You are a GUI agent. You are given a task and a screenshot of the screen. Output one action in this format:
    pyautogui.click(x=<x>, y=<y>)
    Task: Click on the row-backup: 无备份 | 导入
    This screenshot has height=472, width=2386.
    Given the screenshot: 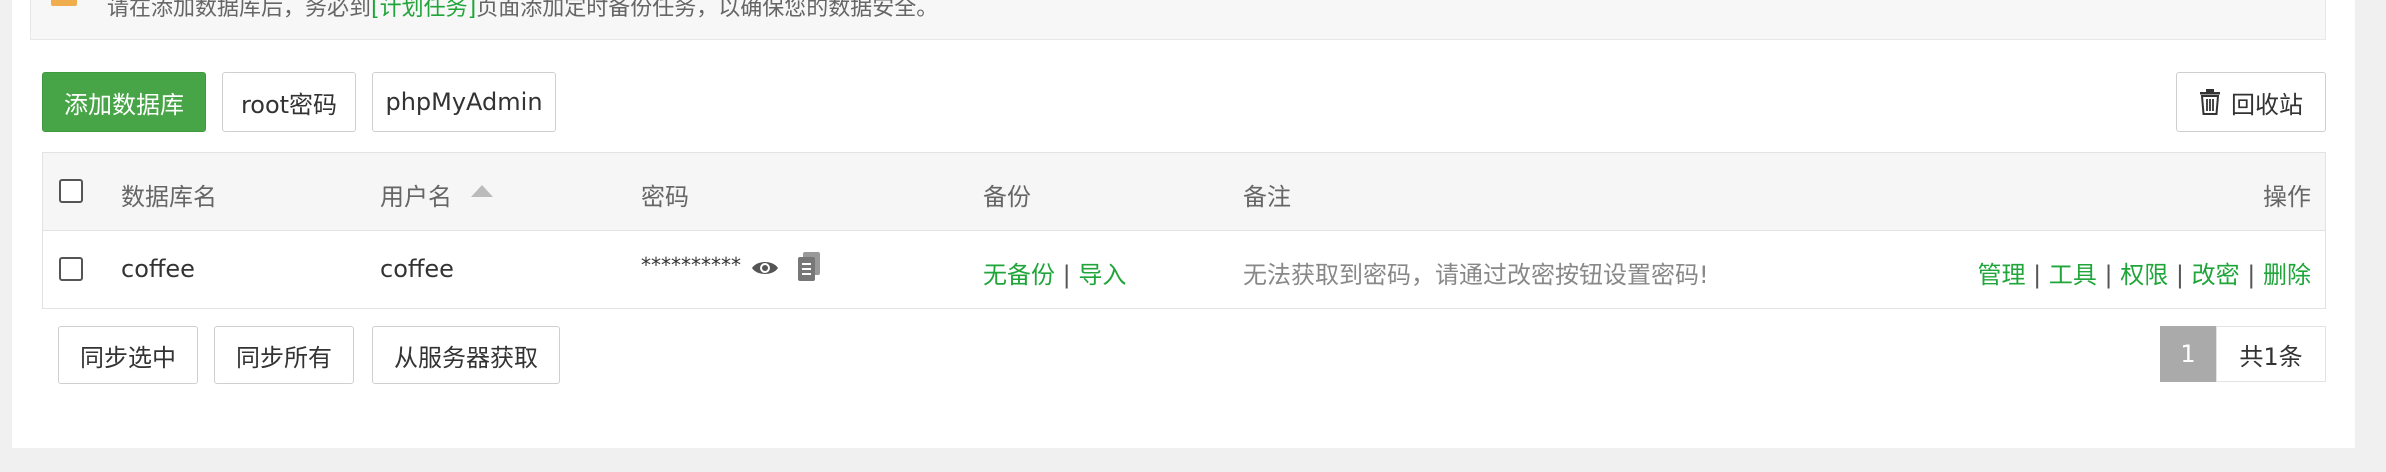 What is the action you would take?
    pyautogui.click(x=1054, y=272)
    